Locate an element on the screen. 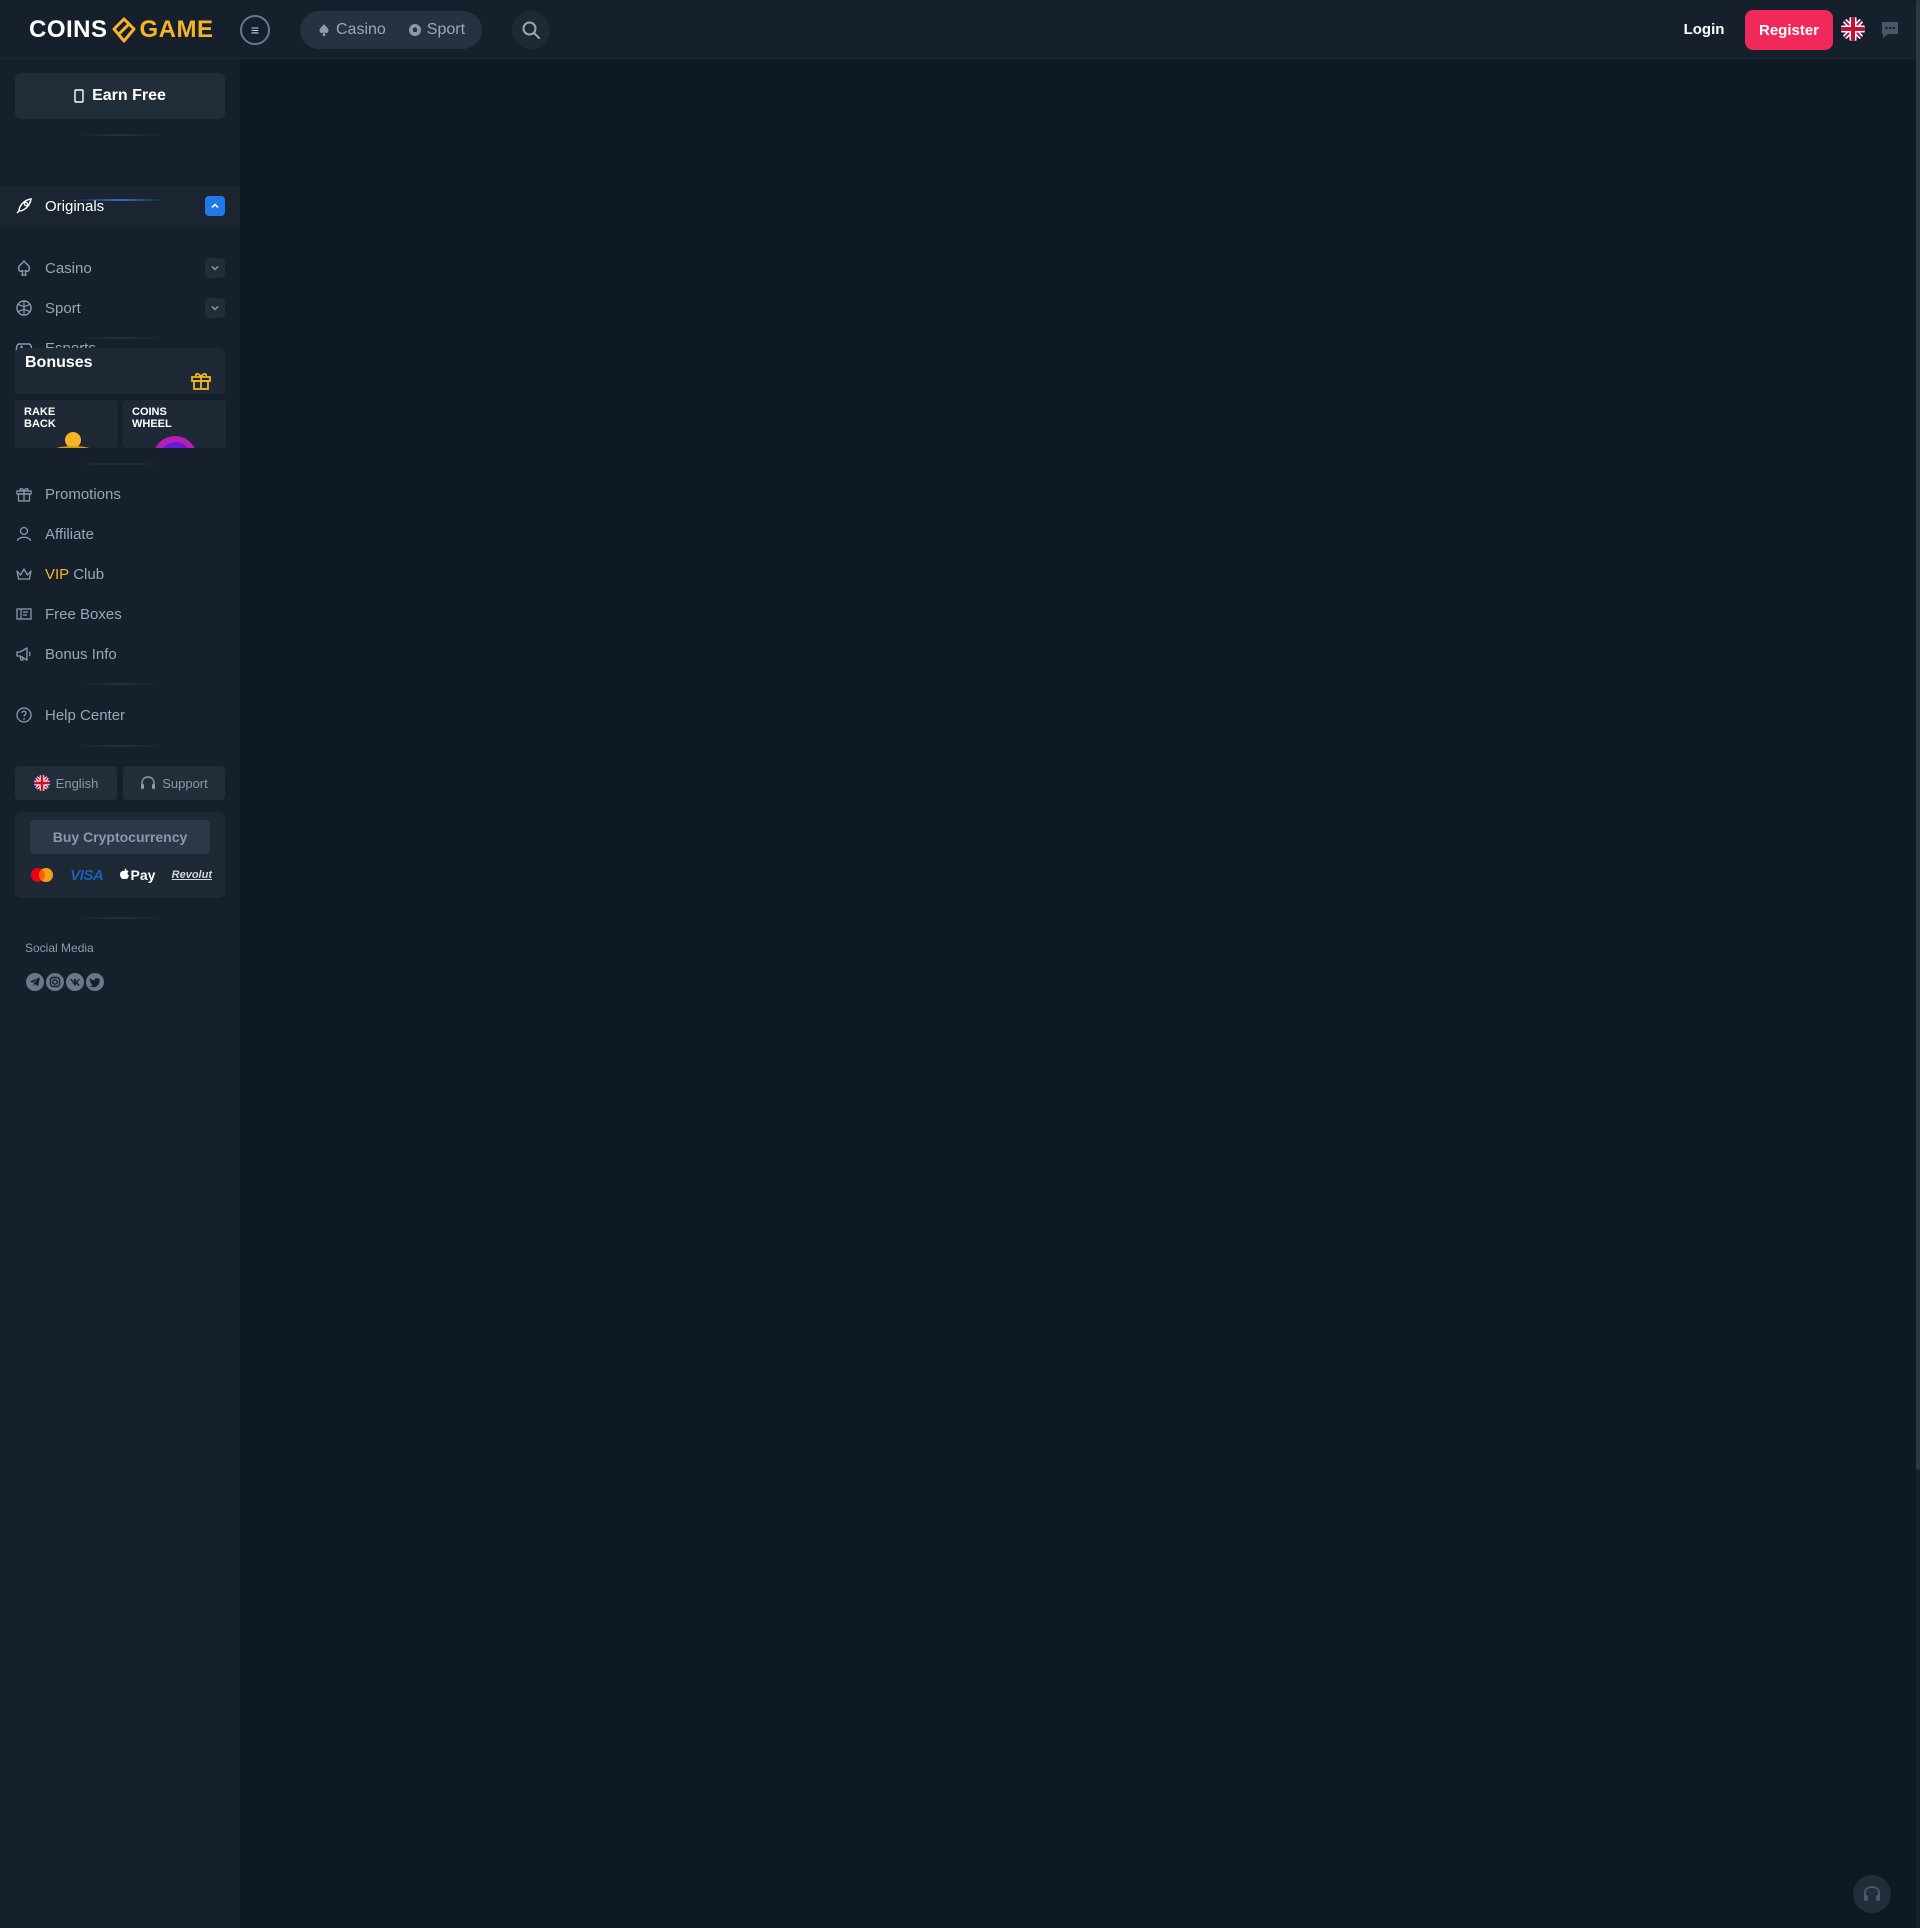 The width and height of the screenshot is (1920, 1928). apple-pay-logo: Pay is located at coordinates (137, 875).